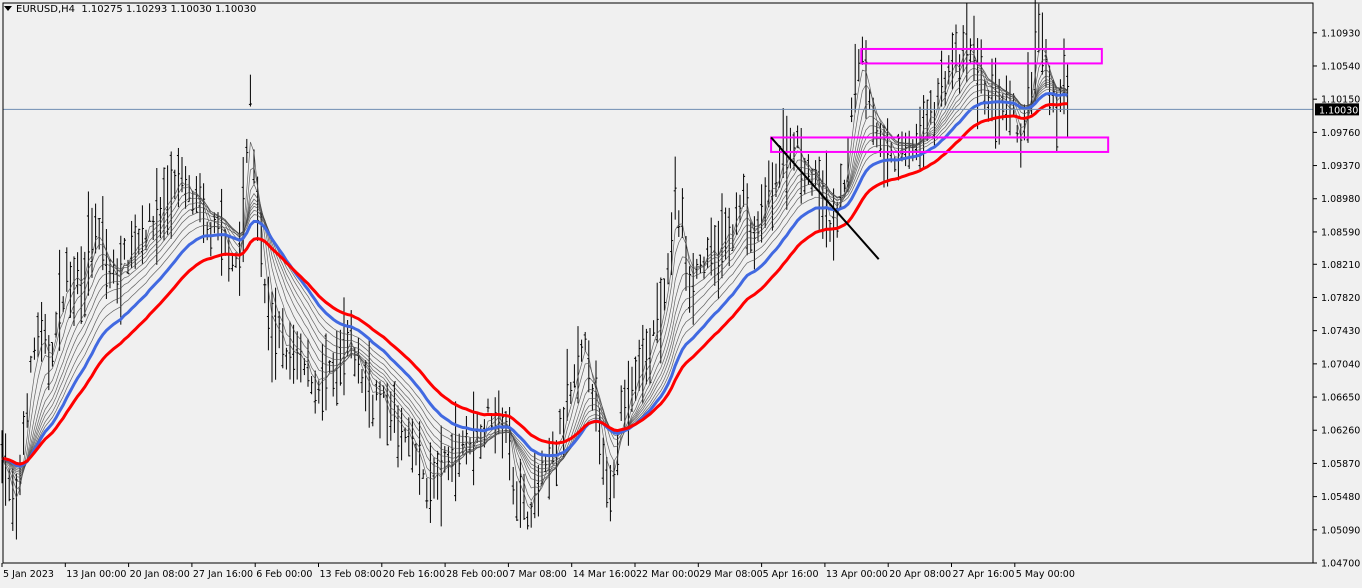  I want to click on x-tick-label: 14 Mar 16:00, so click(604, 574).